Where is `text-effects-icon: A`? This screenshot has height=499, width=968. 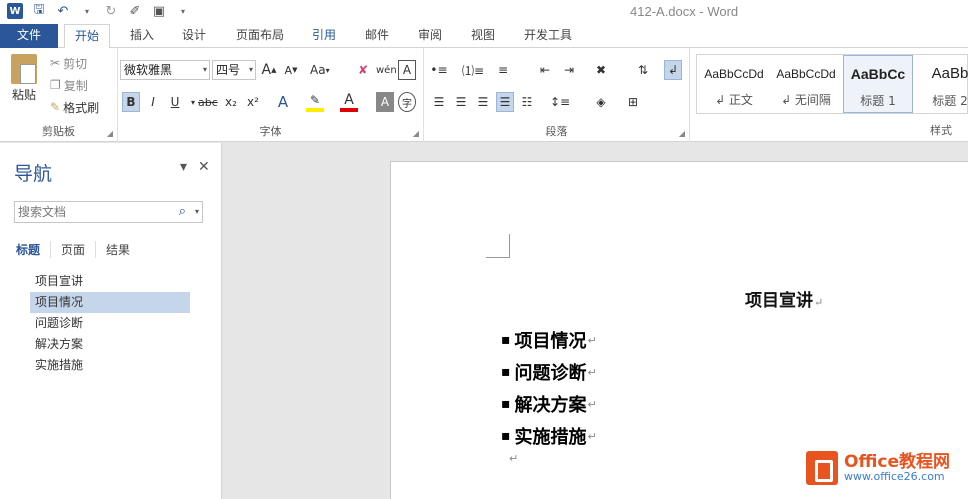 text-effects-icon: A is located at coordinates (283, 102).